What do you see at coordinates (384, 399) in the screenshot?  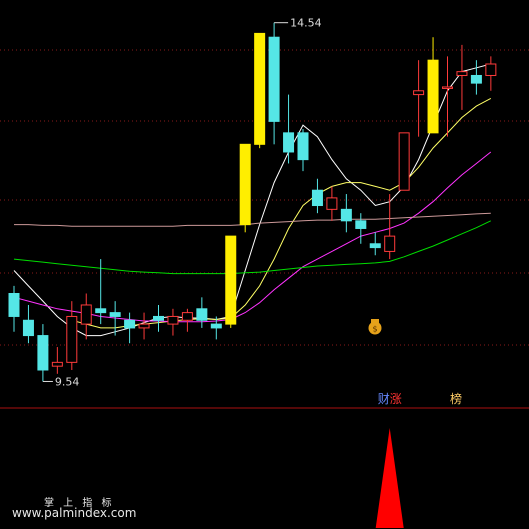 I see `signal-marker-label: 财` at bounding box center [384, 399].